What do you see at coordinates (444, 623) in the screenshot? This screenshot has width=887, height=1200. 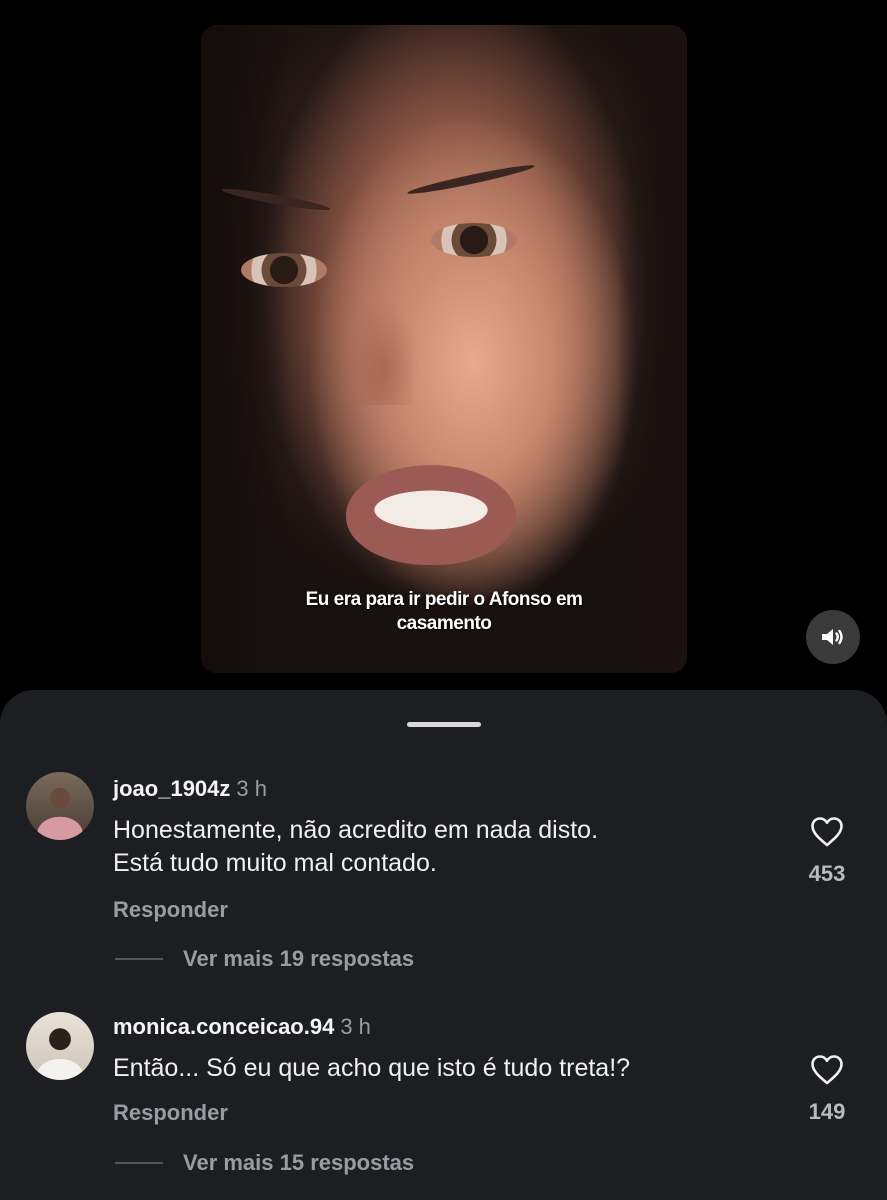 I see `subtitle-line: casamento` at bounding box center [444, 623].